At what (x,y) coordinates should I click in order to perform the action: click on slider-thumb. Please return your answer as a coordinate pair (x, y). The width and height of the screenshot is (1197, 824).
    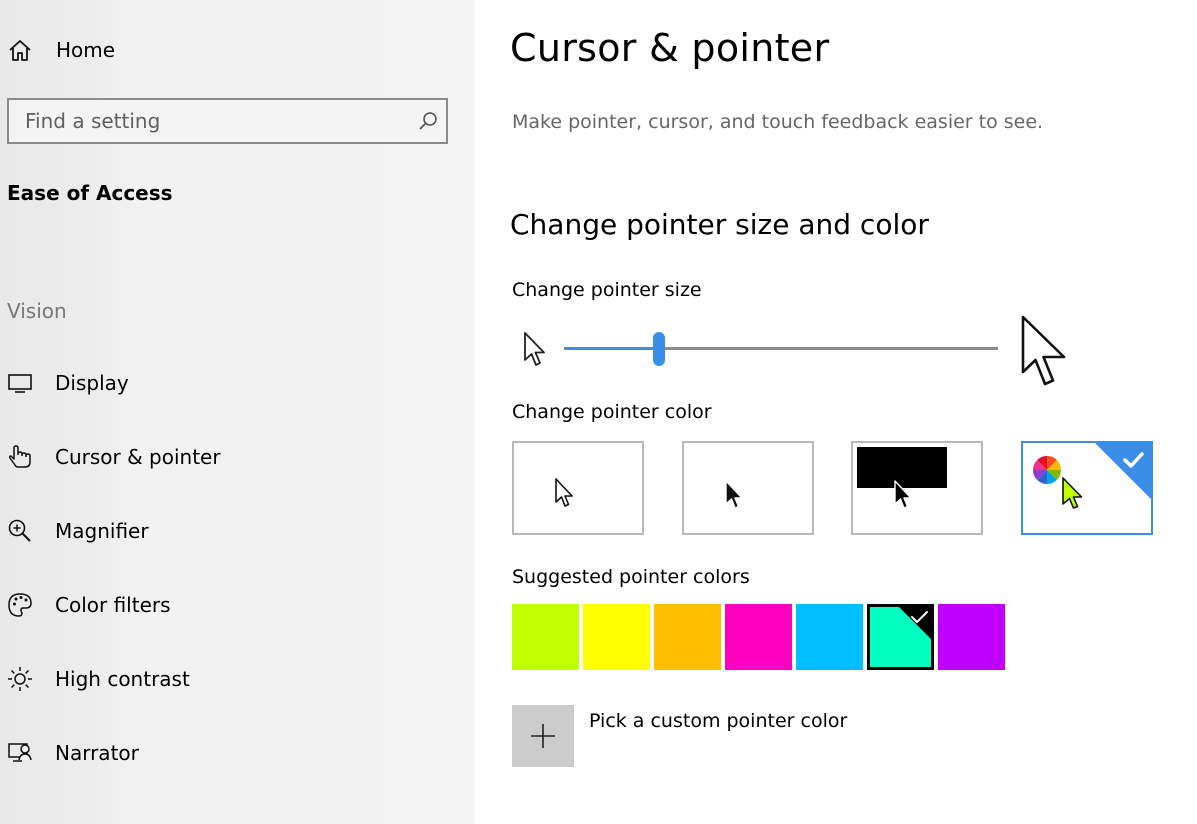
    Looking at the image, I should click on (659, 349).